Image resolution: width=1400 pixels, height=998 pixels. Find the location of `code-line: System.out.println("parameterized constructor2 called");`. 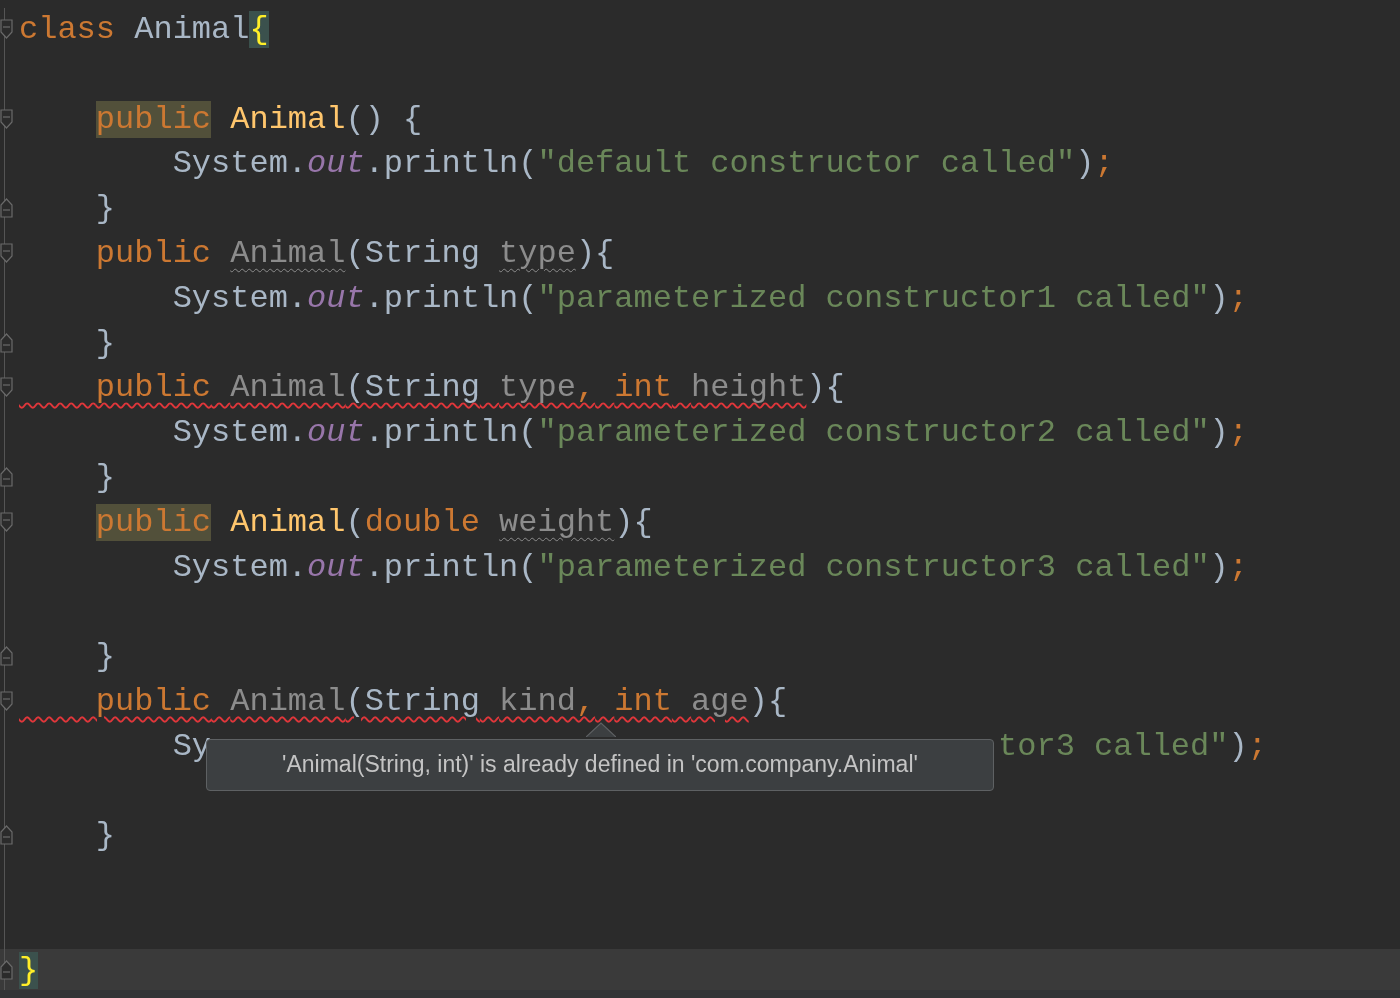

code-line: System.out.println("parameterized constructor2 called"); is located at coordinates (709, 433).